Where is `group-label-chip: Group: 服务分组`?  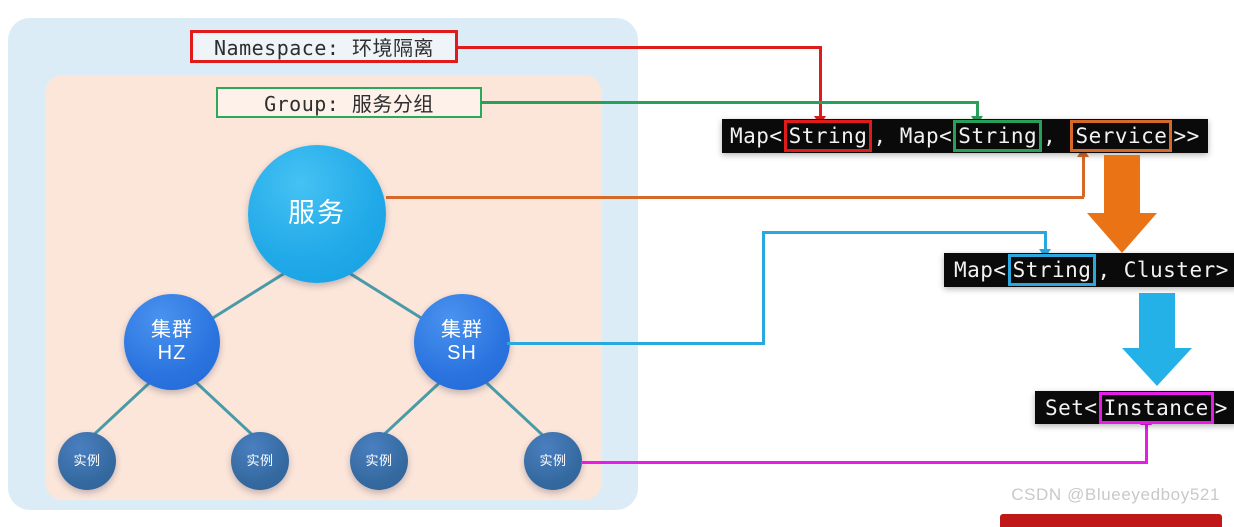 group-label-chip: Group: 服务分组 is located at coordinates (349, 102).